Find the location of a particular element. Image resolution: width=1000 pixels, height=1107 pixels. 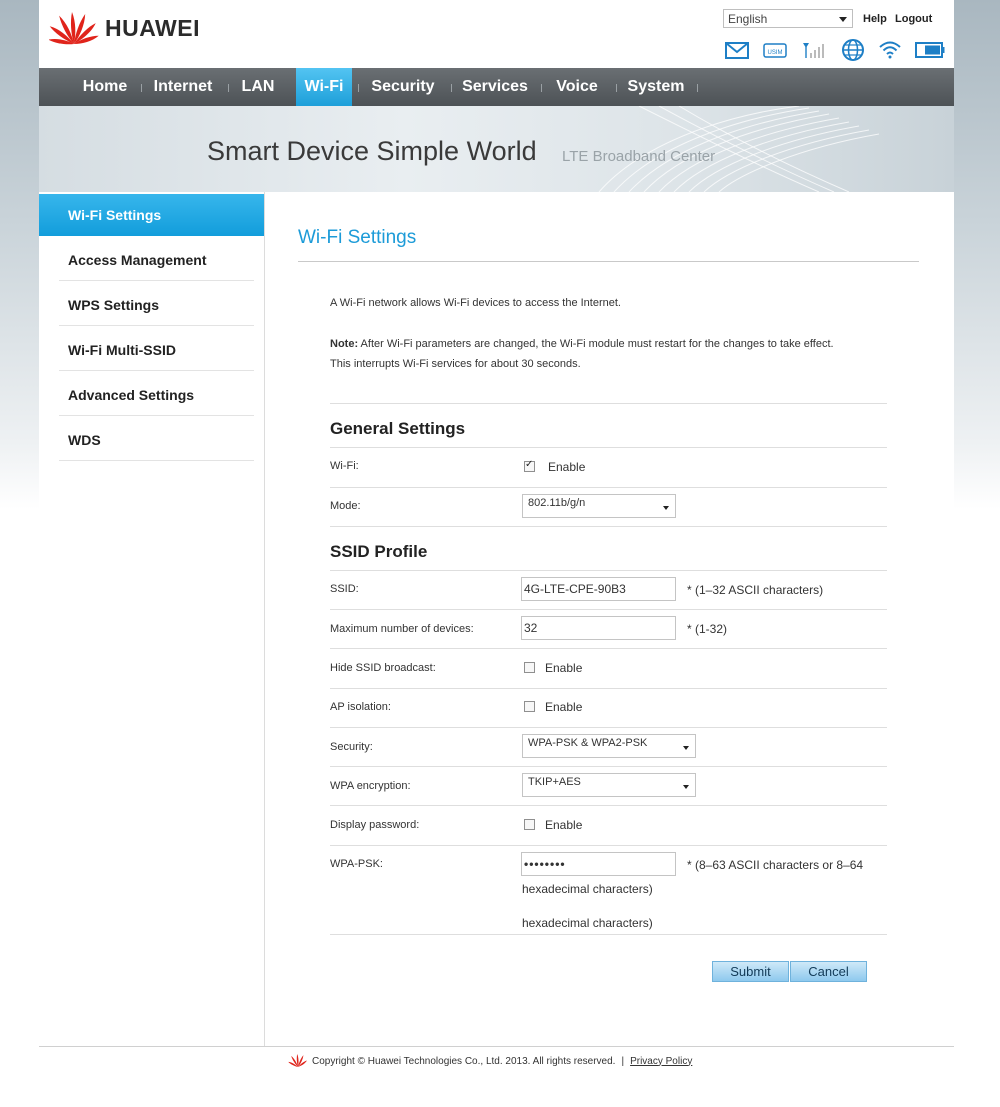

ssid-profile-title: SSID Profile is located at coordinates (379, 551).